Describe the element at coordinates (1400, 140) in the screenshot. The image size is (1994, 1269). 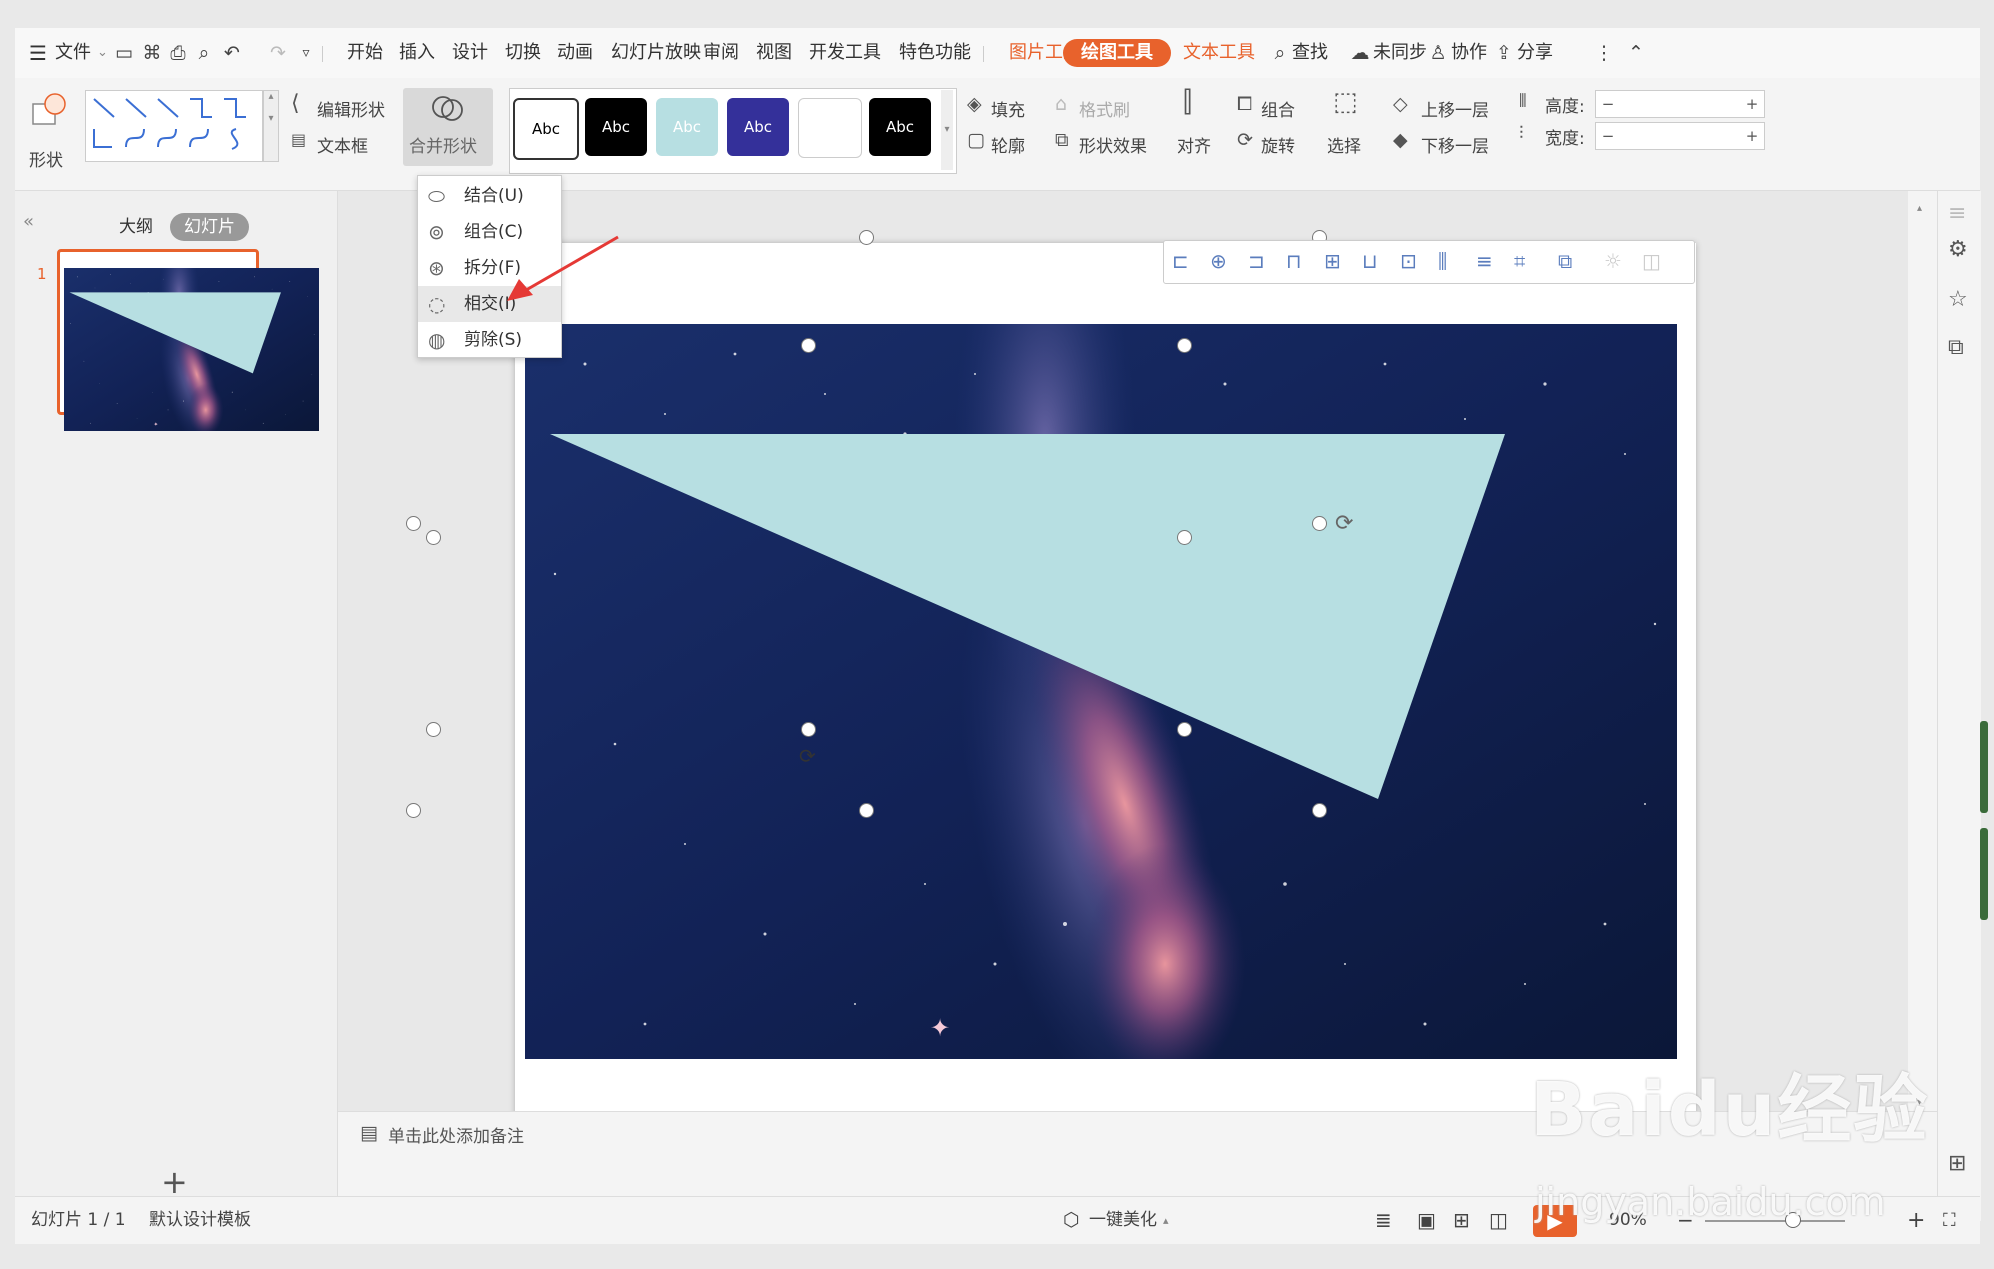
I see `send-backward-icon: ◆` at that location.